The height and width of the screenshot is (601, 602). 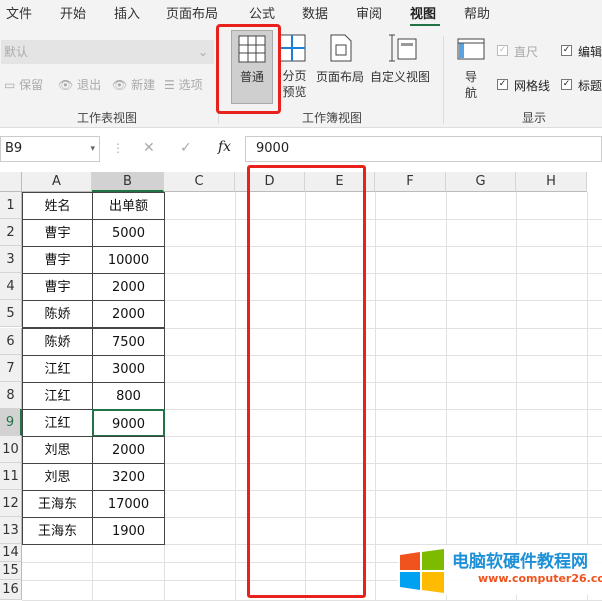 What do you see at coordinates (502, 50) in the screenshot?
I see `ruler-checkbox: ✓` at bounding box center [502, 50].